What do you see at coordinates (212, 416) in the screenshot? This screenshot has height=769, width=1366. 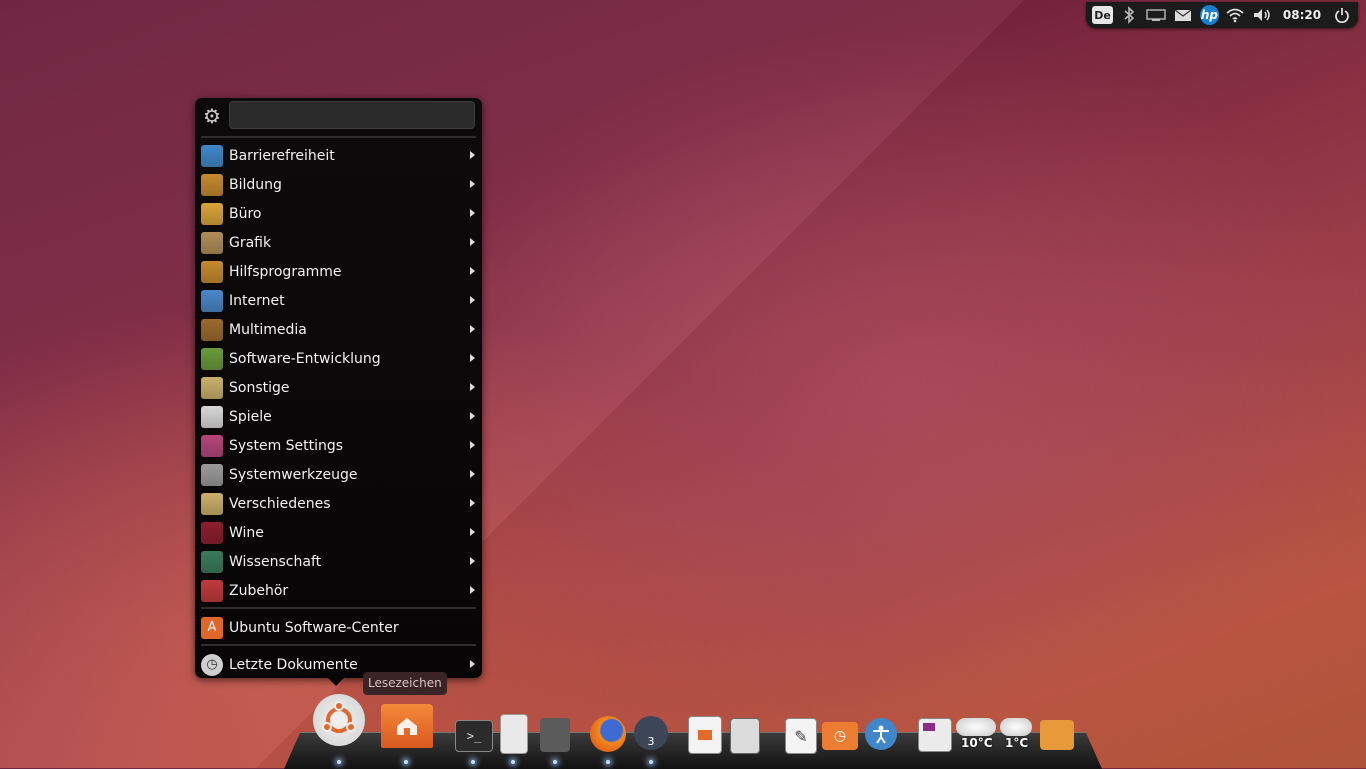 I see `games-icon` at bounding box center [212, 416].